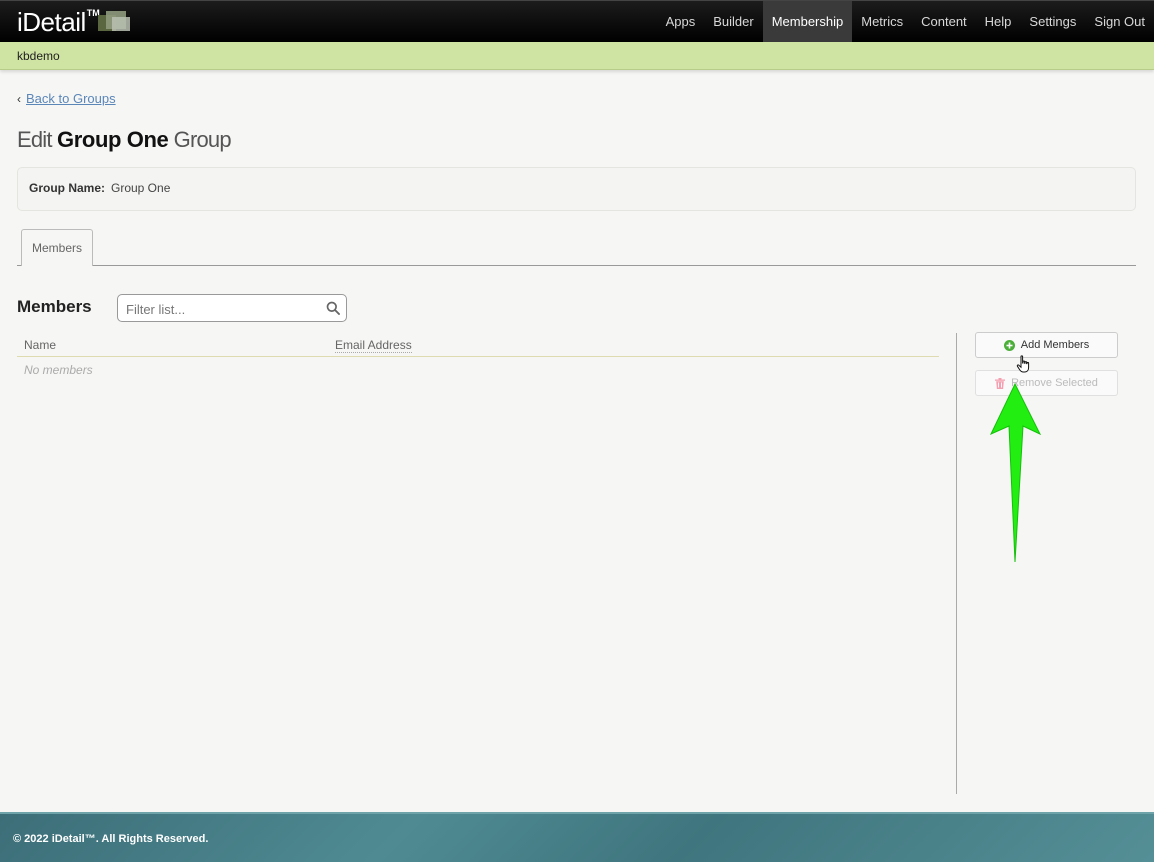  I want to click on account-bar: kbdemo, so click(577, 56).